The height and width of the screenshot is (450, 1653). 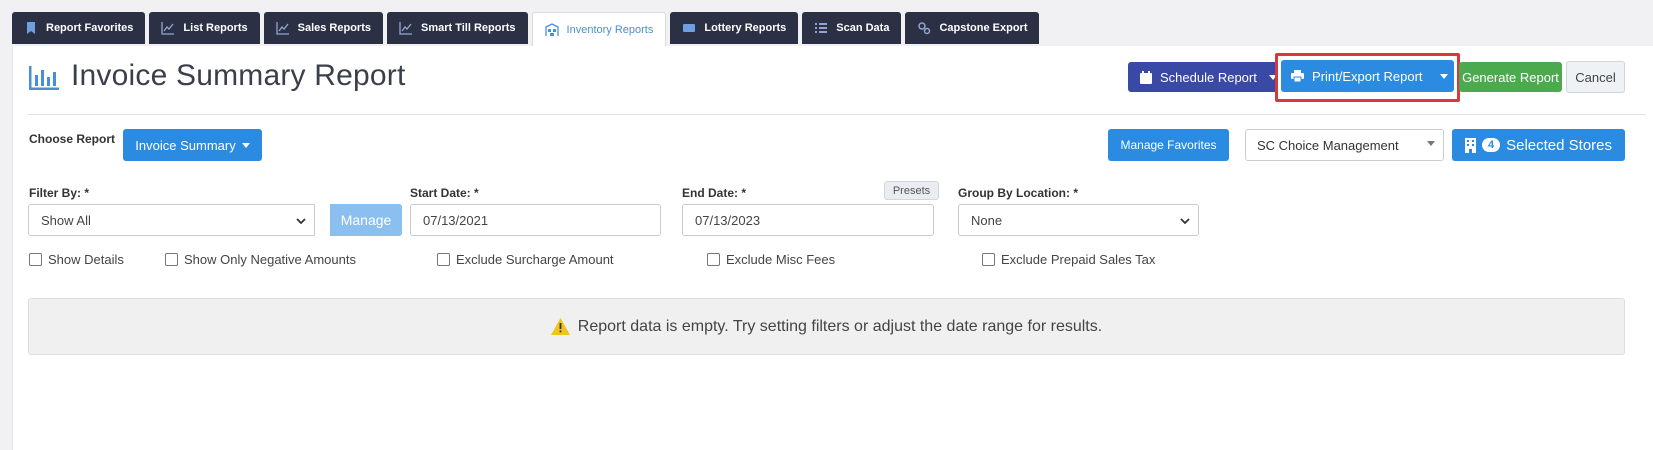 I want to click on ticket-icon, so click(x=689, y=28).